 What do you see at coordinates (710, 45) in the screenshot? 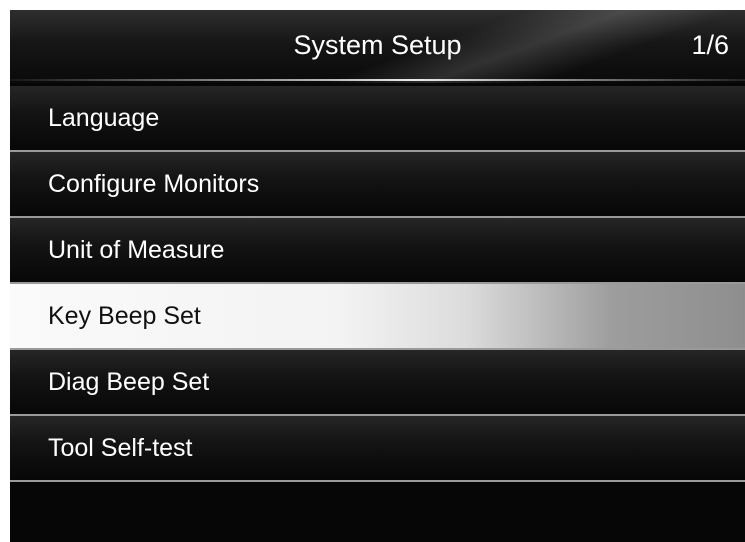
I see `page-indicator: 1/6` at bounding box center [710, 45].